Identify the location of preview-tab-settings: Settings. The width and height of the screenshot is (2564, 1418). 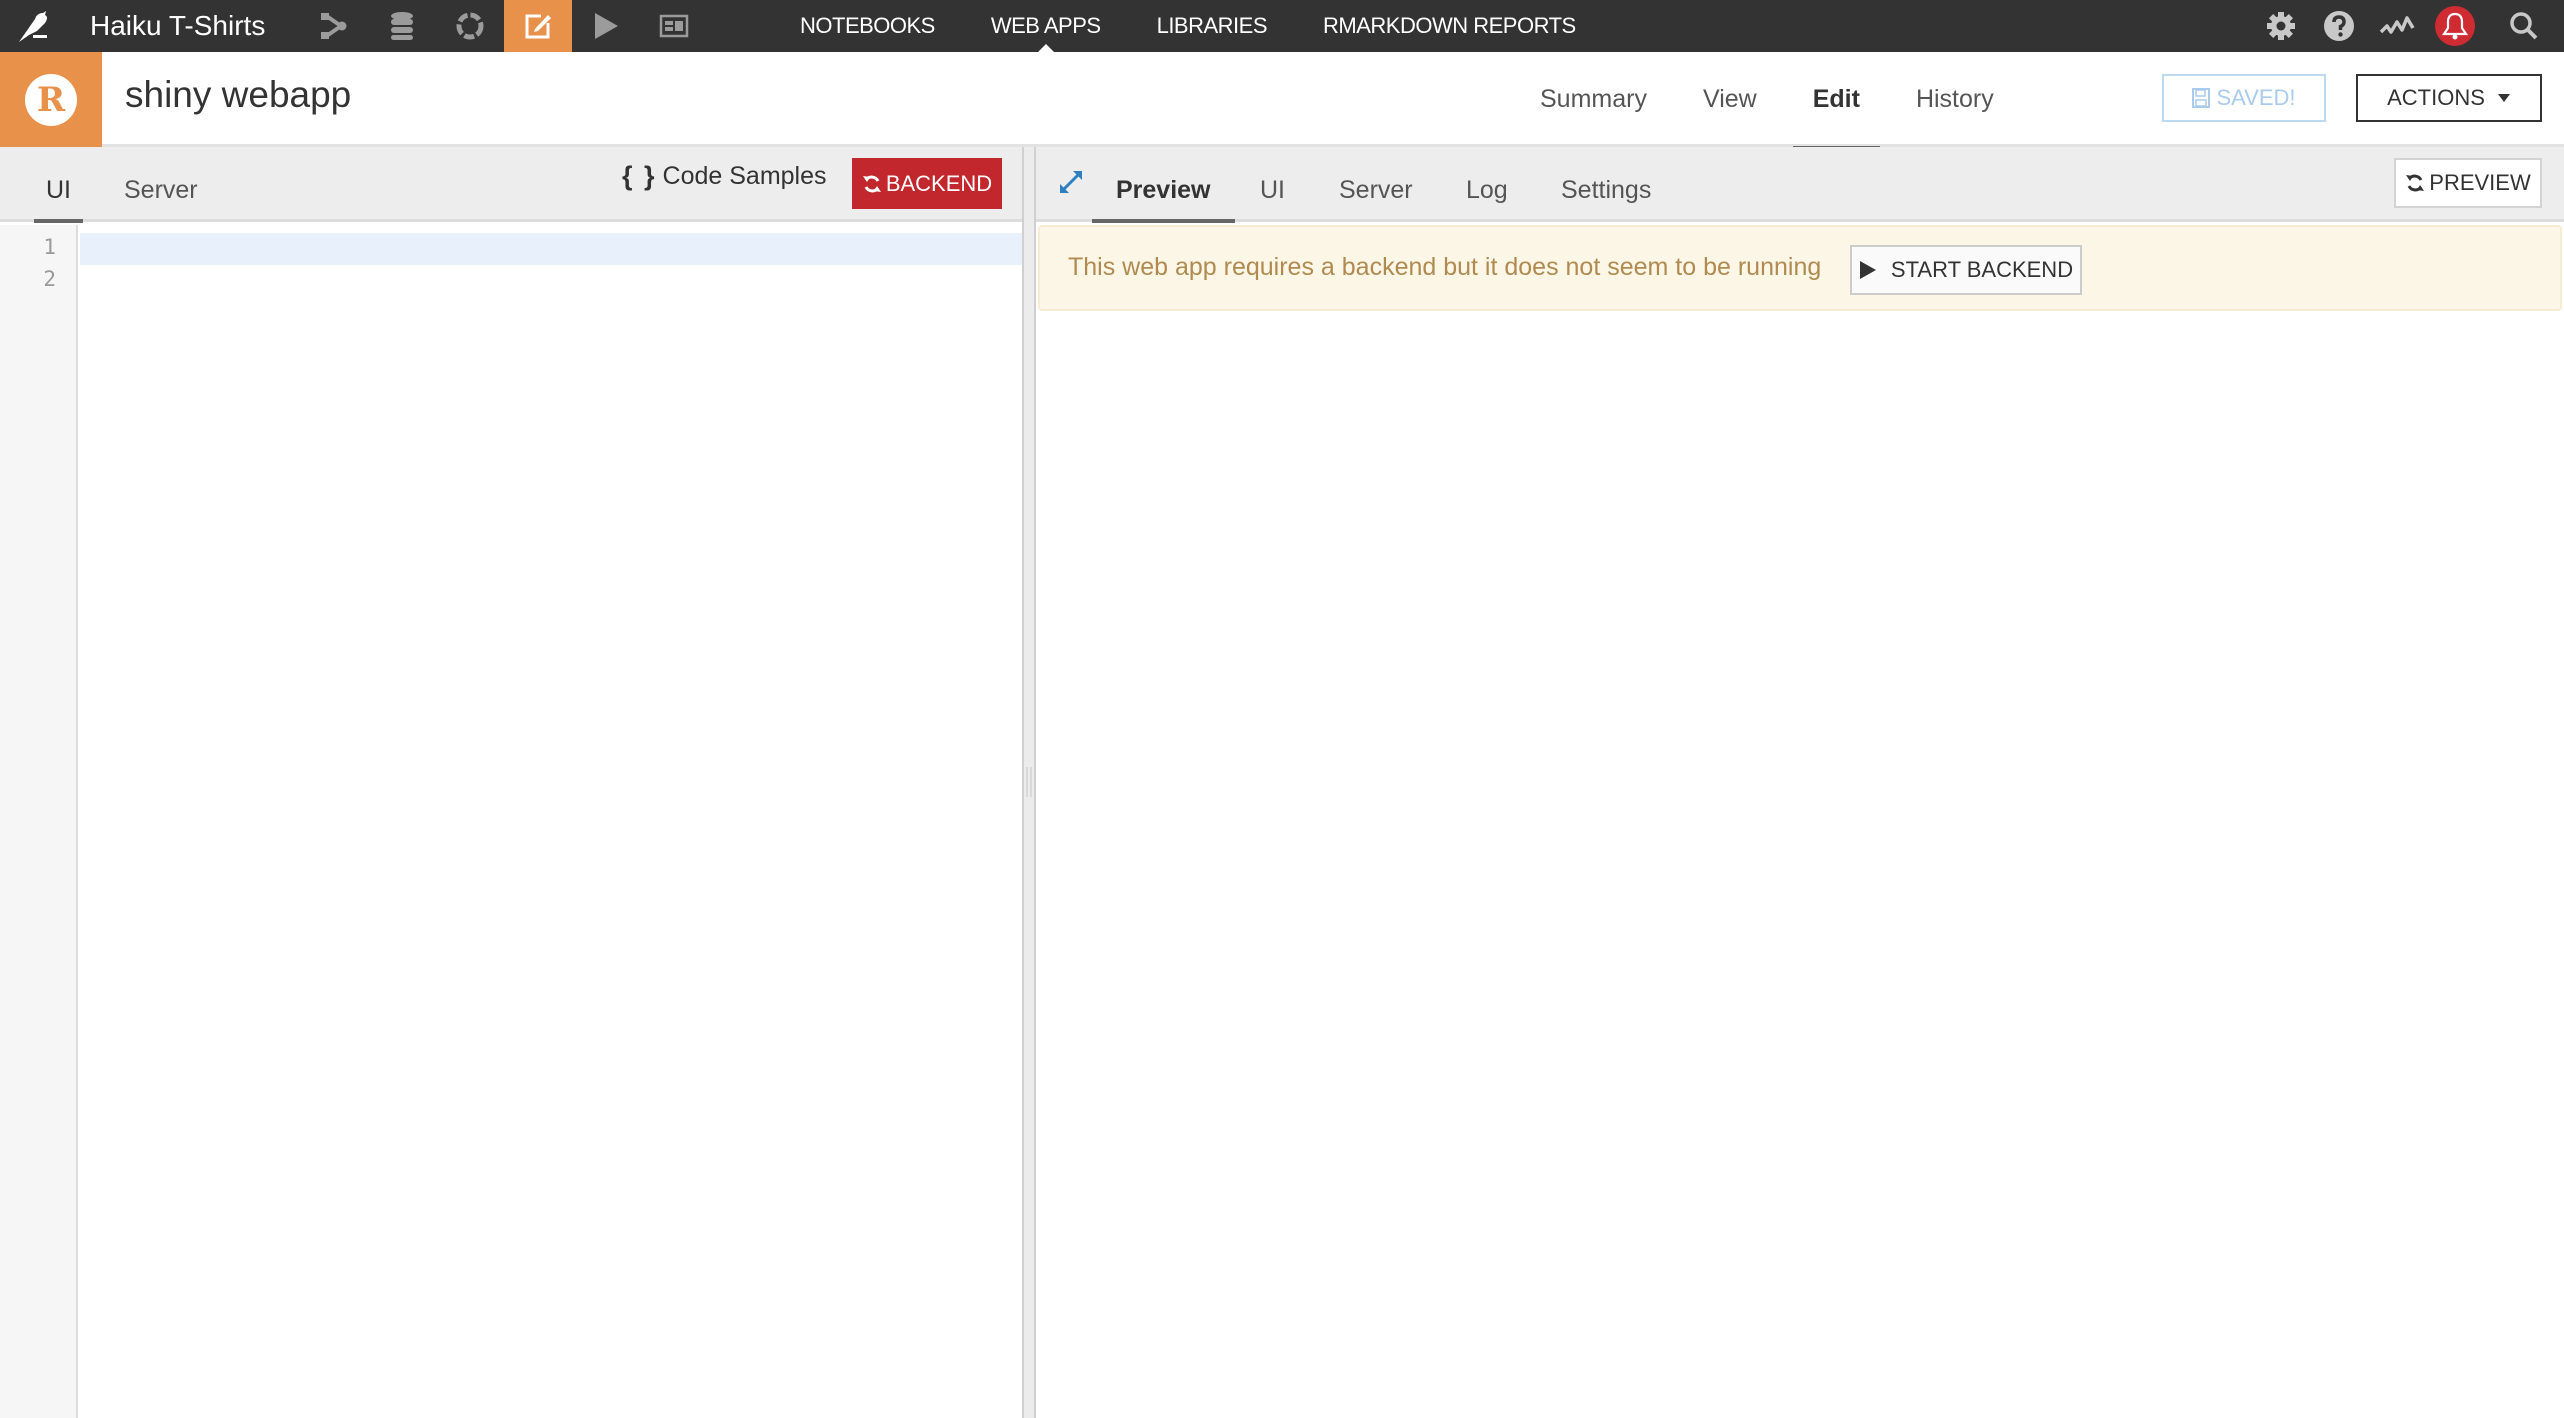
(1606, 184).